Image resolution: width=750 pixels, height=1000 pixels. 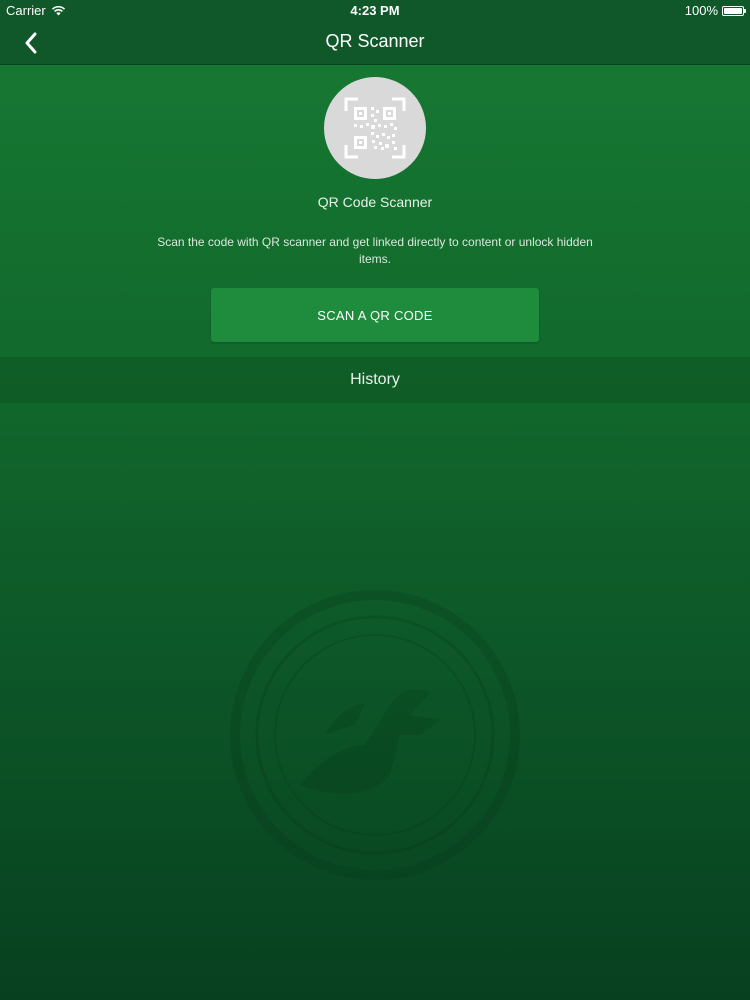 What do you see at coordinates (375, 315) in the screenshot?
I see `scan-qr-code-button: SCAN A QR CODE` at bounding box center [375, 315].